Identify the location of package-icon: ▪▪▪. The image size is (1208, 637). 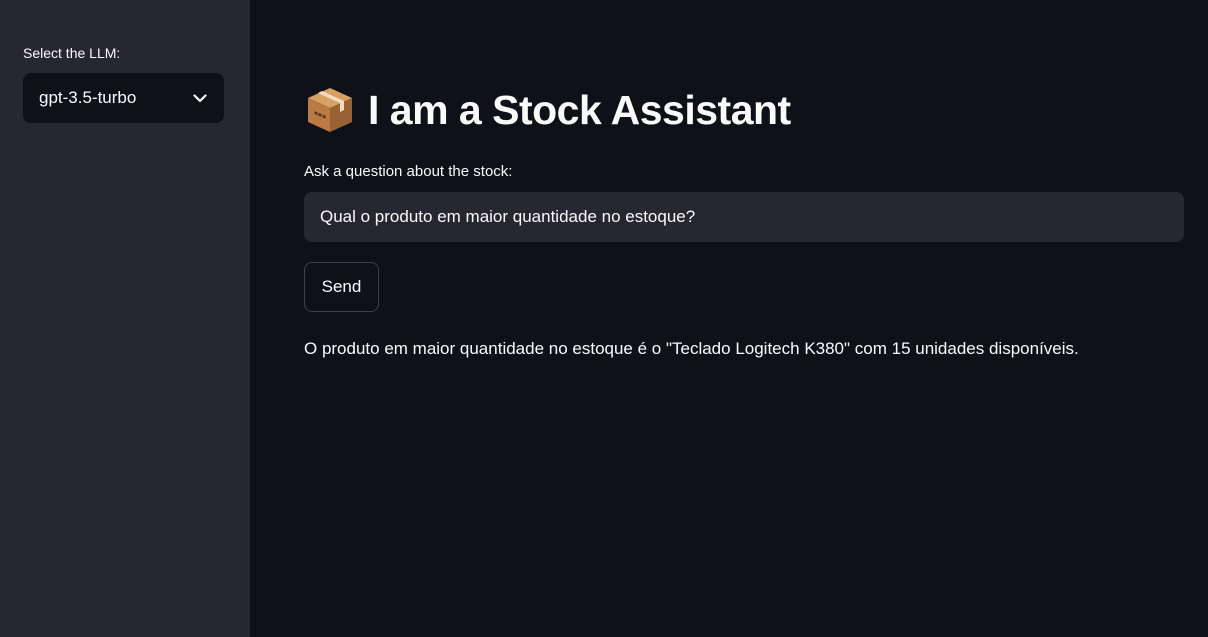
(330, 110).